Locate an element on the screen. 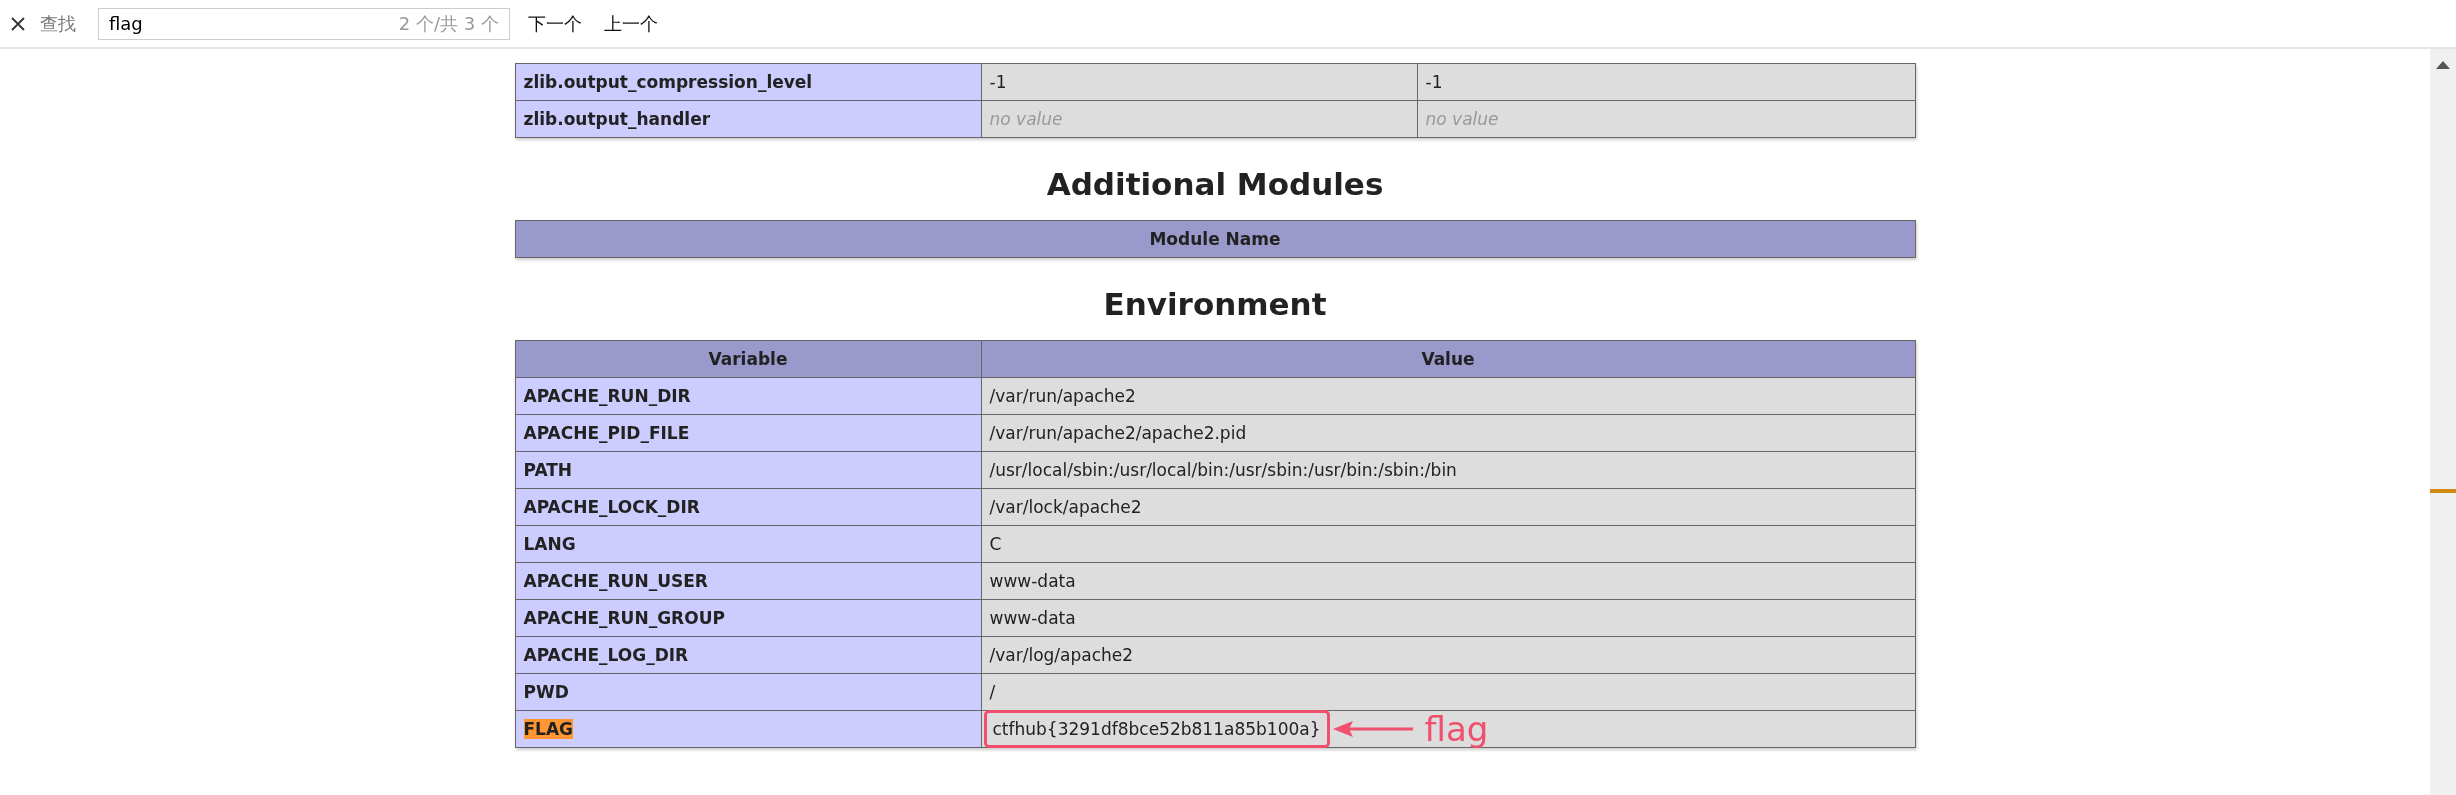 This screenshot has width=2456, height=795. arrow-icon is located at coordinates (1372, 729).